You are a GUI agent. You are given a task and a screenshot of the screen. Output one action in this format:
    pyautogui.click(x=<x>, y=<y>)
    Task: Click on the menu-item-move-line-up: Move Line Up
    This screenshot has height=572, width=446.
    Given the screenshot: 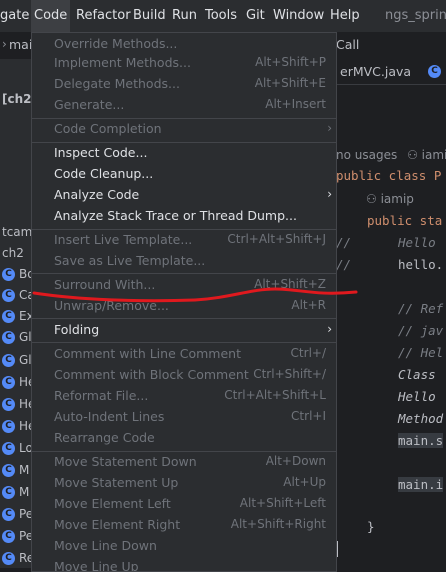 What is the action you would take?
    pyautogui.click(x=184, y=563)
    